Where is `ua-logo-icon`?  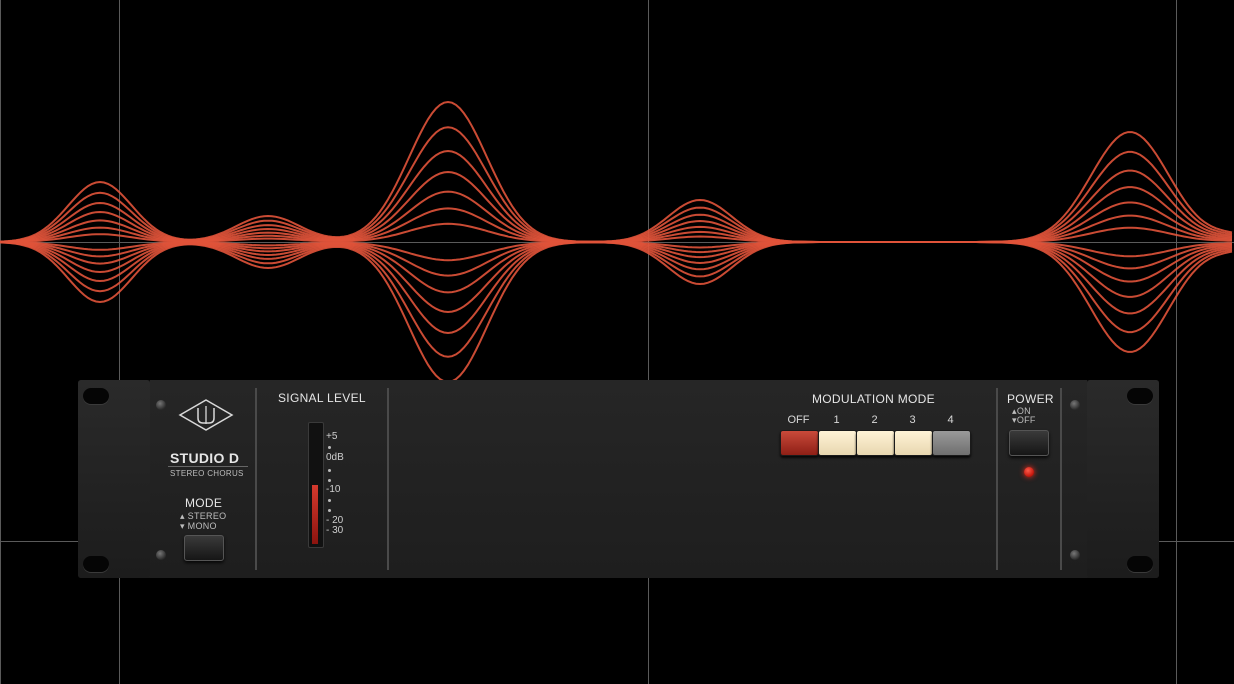 ua-logo-icon is located at coordinates (206, 415).